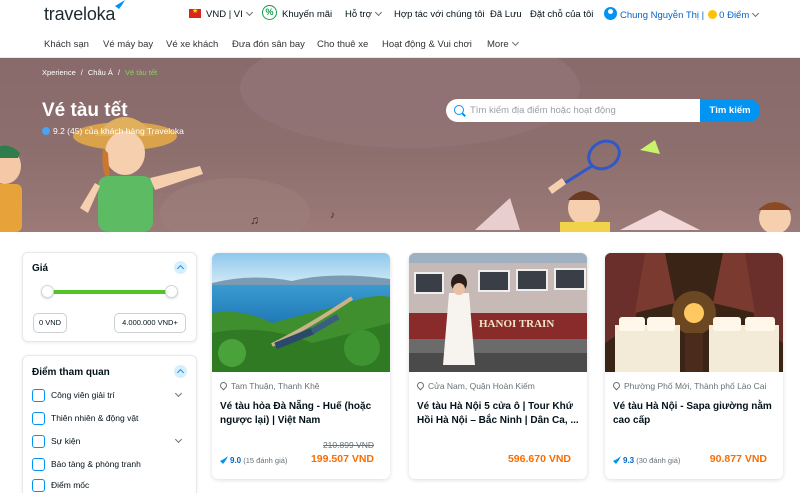 This screenshot has height=493, width=800. Describe the element at coordinates (109, 485) in the screenshot. I see `filter-option-landmarks: Điểm mốc` at that location.